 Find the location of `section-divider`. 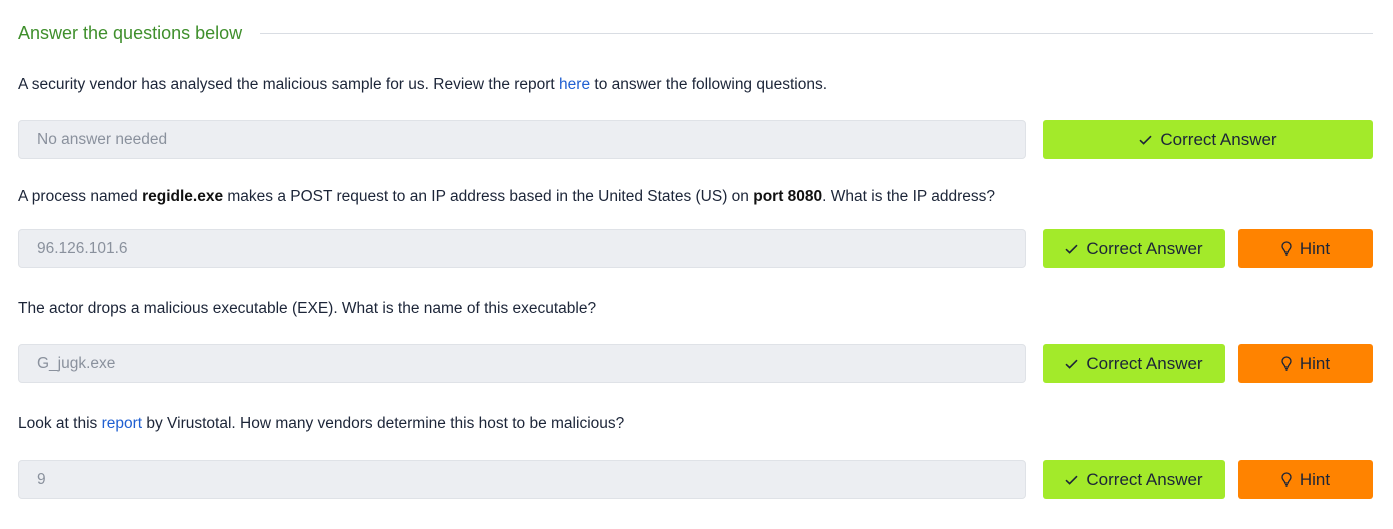

section-divider is located at coordinates (816, 33).